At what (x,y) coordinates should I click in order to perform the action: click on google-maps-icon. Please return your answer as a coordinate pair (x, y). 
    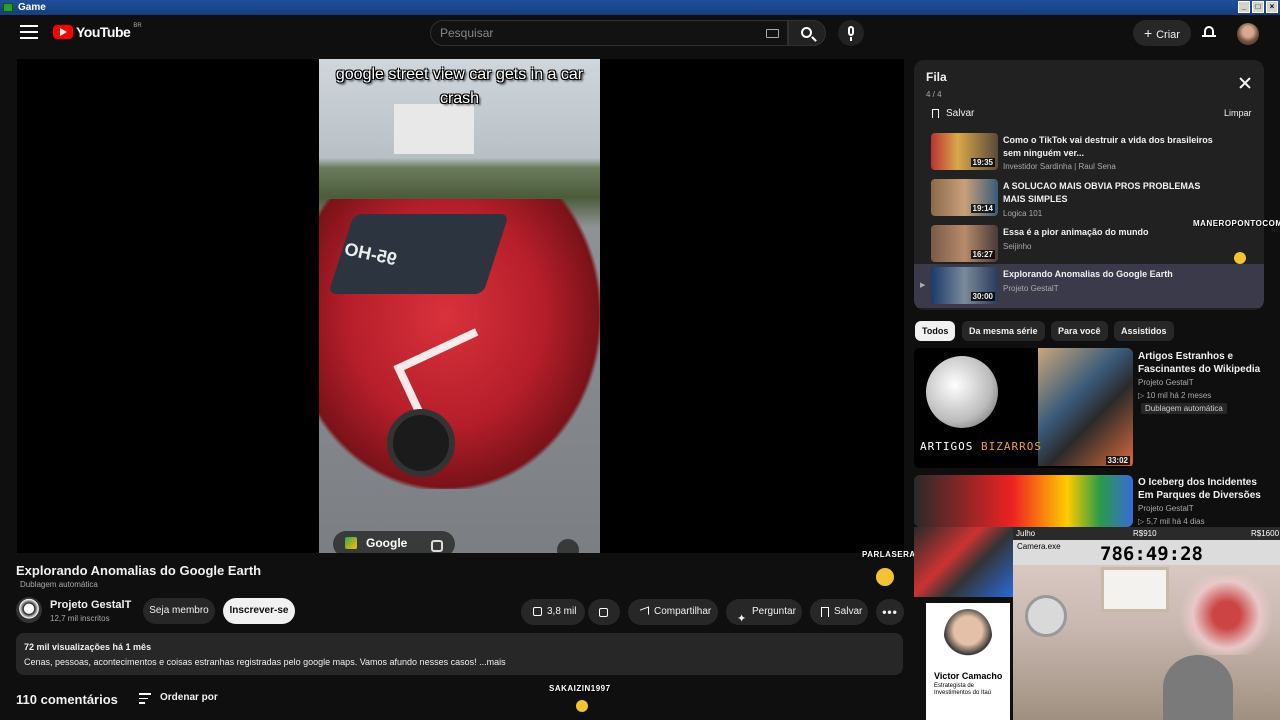
    Looking at the image, I should click on (351, 543).